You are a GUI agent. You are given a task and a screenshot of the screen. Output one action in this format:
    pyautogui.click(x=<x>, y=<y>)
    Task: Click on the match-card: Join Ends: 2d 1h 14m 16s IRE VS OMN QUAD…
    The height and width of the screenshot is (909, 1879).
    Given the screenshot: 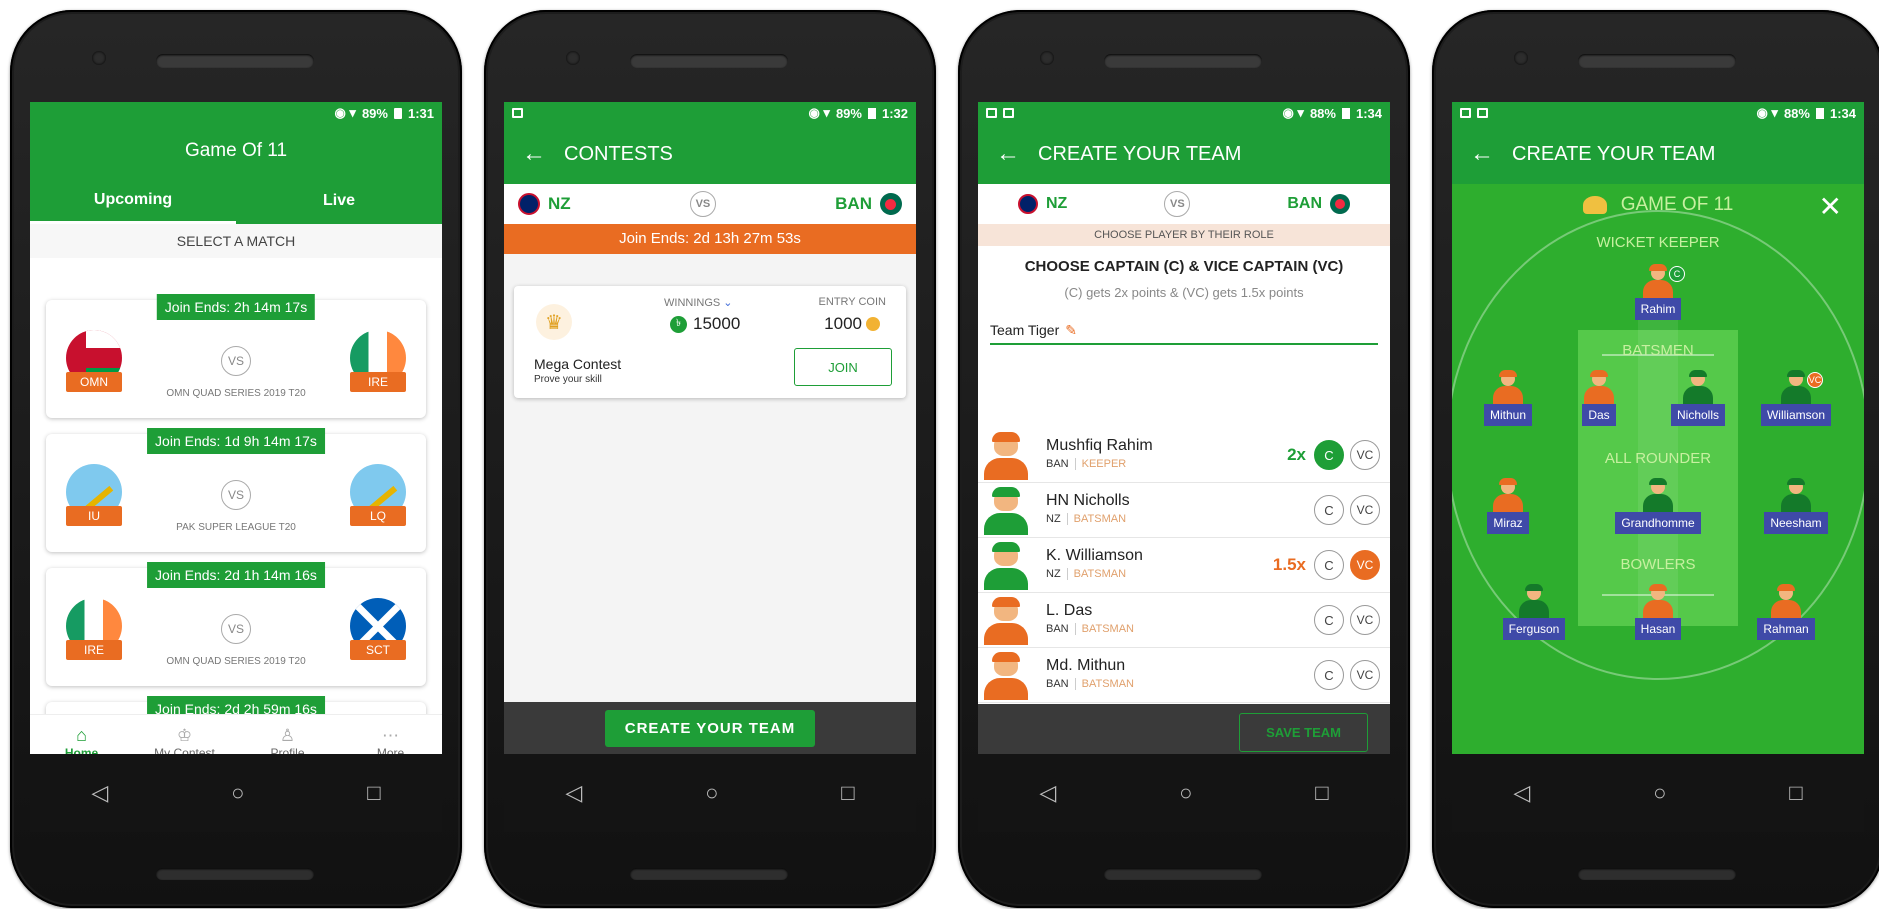 What is the action you would take?
    pyautogui.click(x=236, y=624)
    